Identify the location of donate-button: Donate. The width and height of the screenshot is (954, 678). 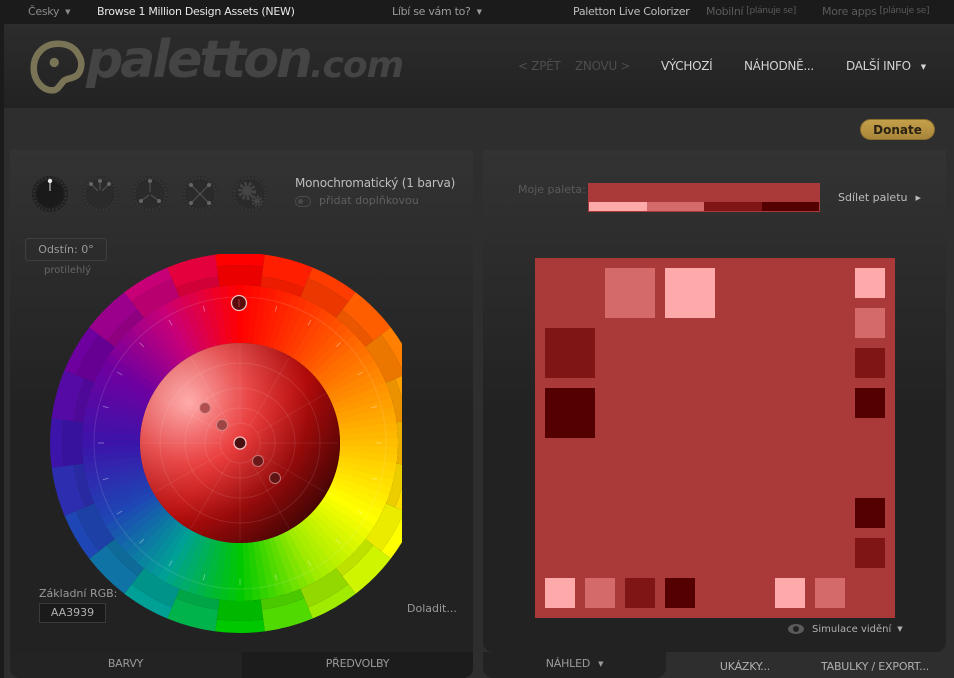
(897, 129).